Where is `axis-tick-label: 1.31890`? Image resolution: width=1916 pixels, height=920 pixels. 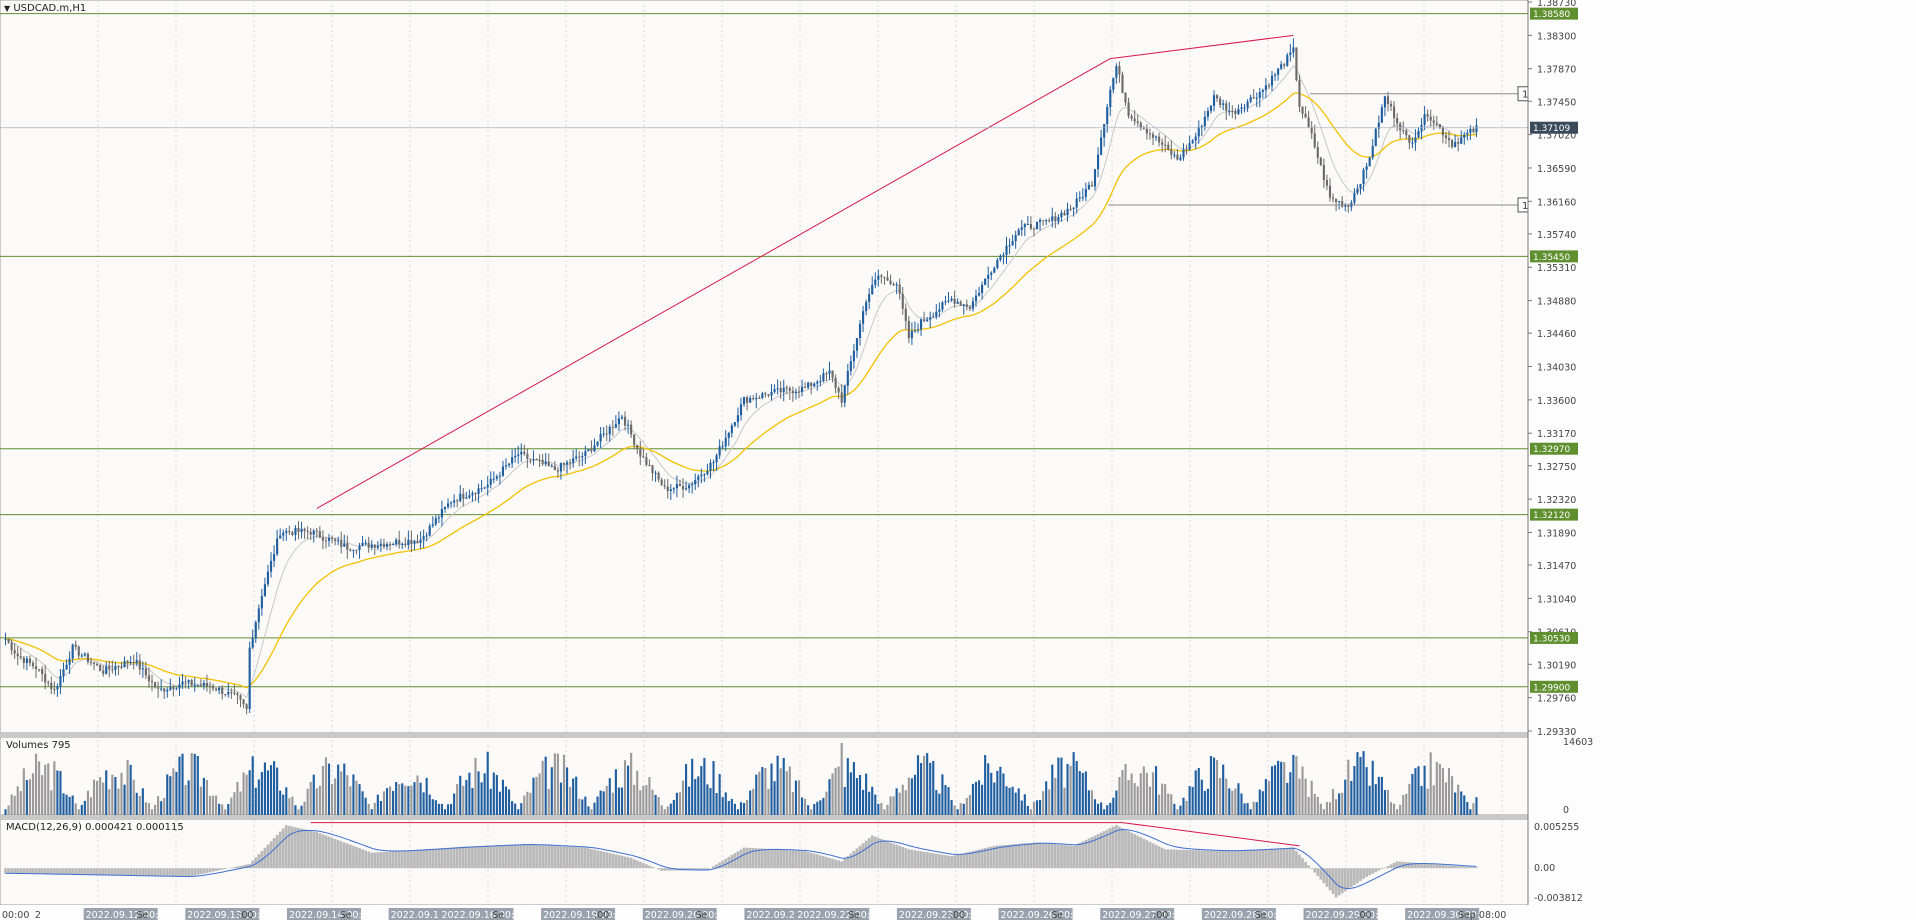 axis-tick-label: 1.31890 is located at coordinates (1556, 533).